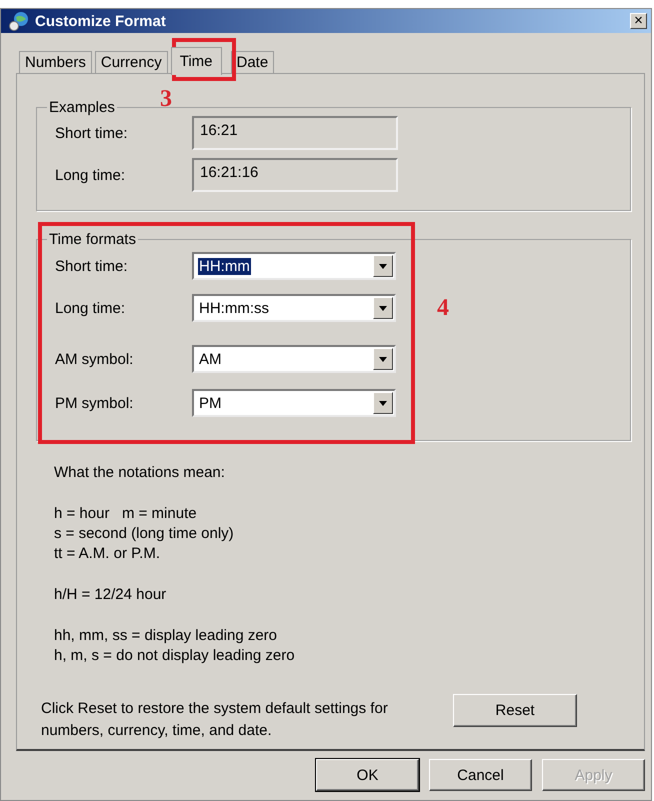  What do you see at coordinates (443, 308) in the screenshot?
I see `annotation-number: 4` at bounding box center [443, 308].